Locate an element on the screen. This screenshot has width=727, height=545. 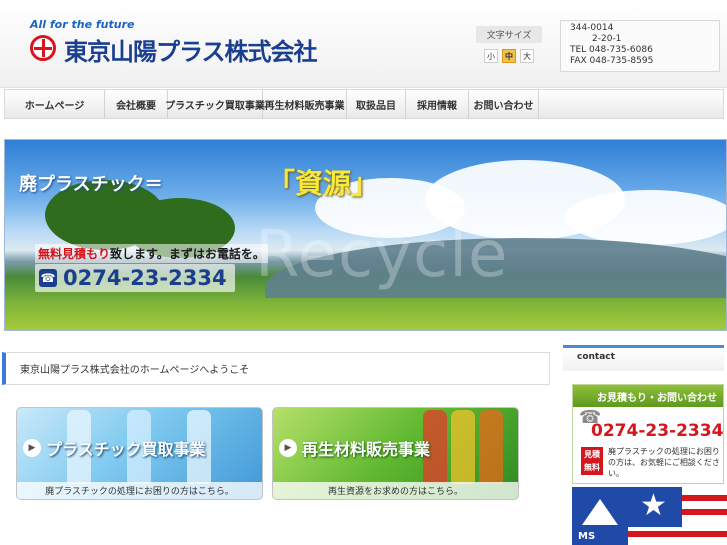
font-size-switcher: 文字サイズ 小 中 大 is located at coordinates (509, 44).